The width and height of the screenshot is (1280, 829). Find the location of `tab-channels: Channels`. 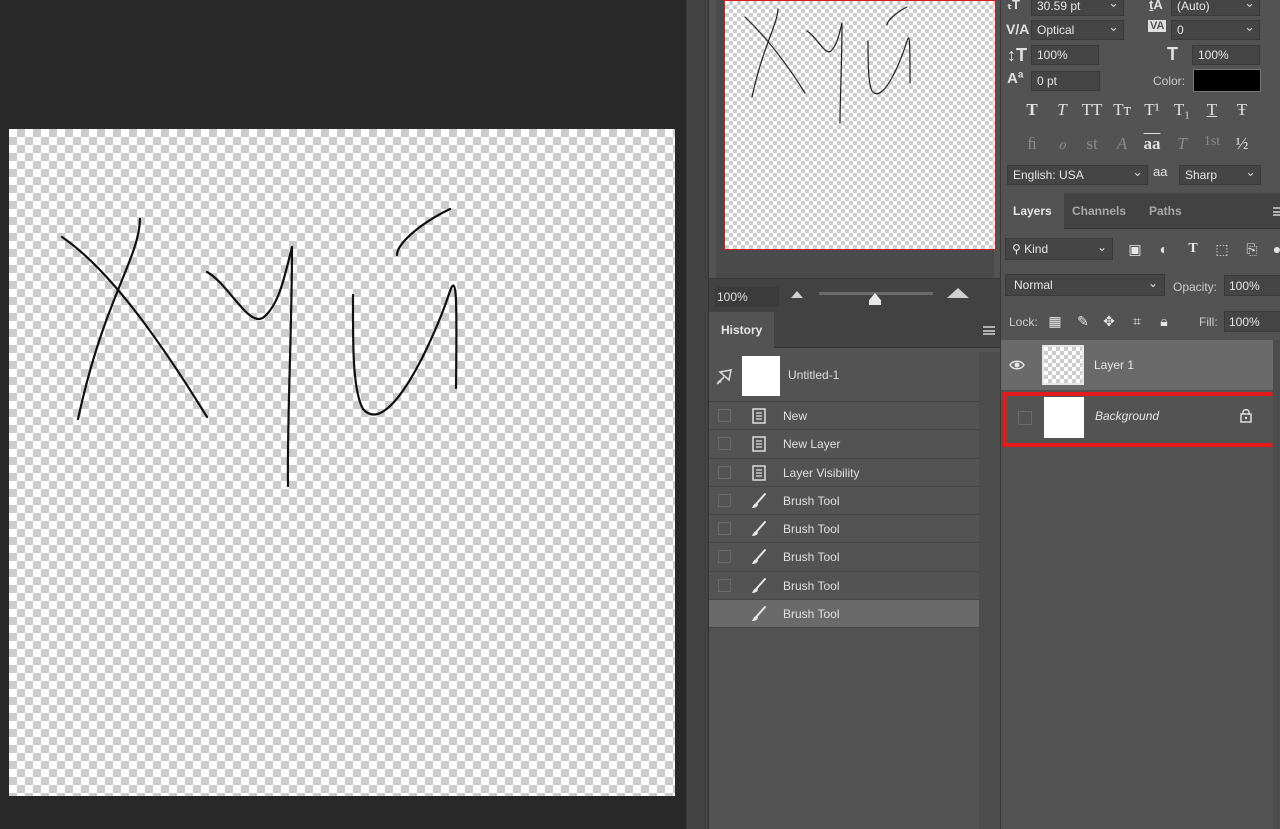

tab-channels: Channels is located at coordinates (1099, 211).